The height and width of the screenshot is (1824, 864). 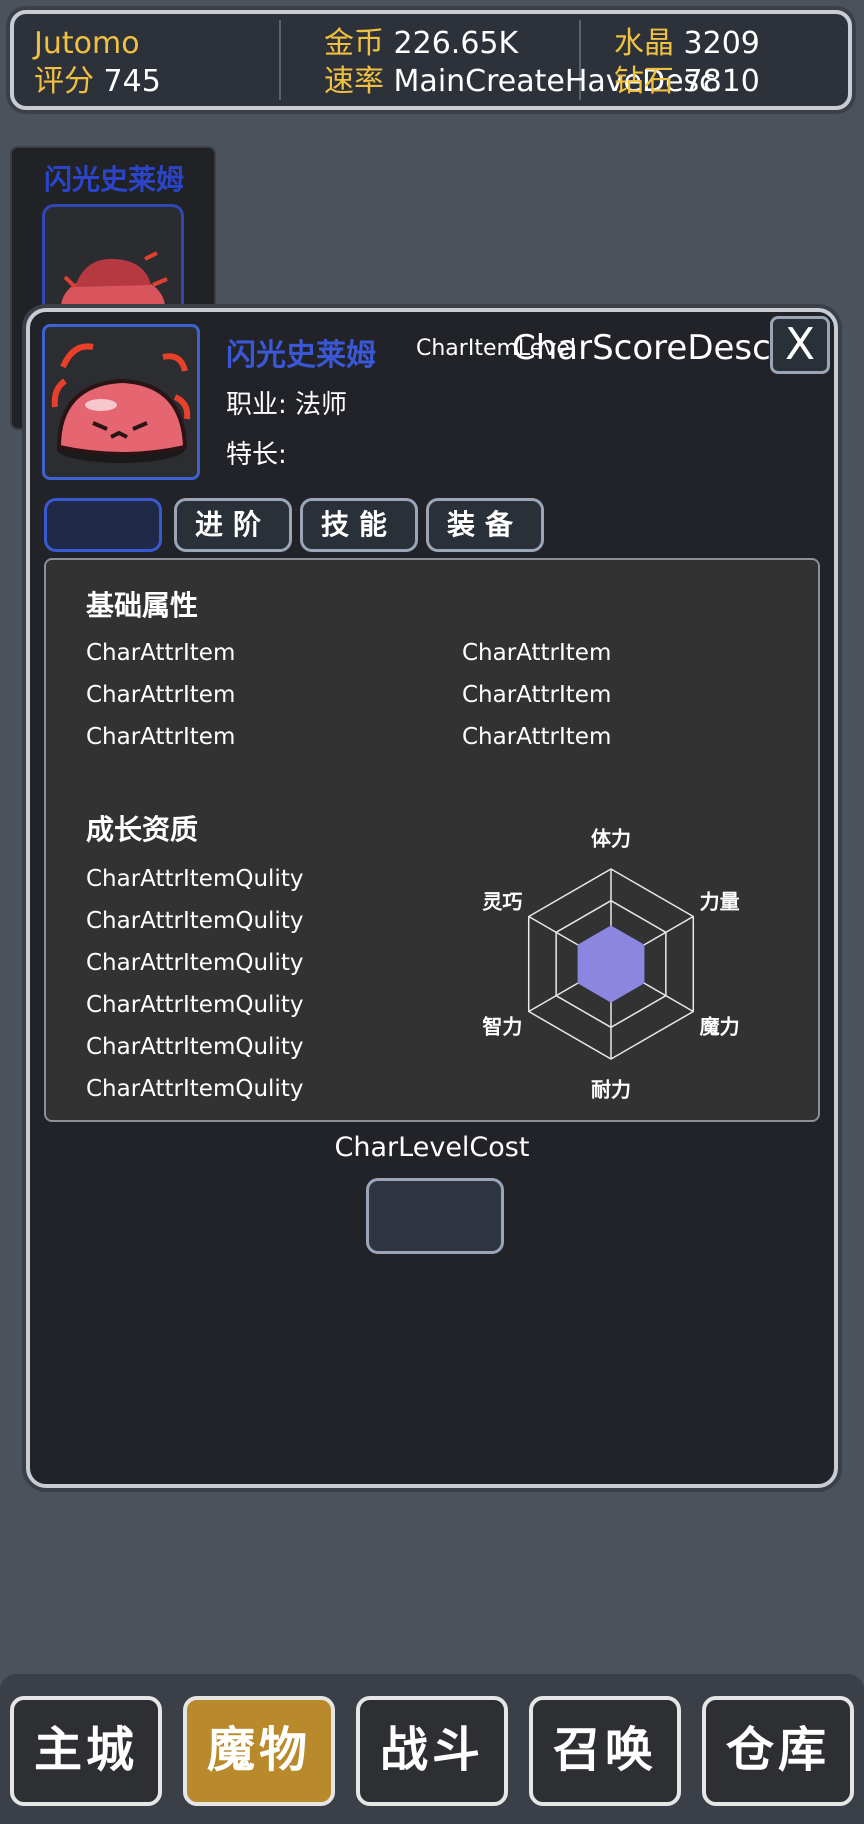 What do you see at coordinates (611, 1089) in the screenshot?
I see `radar-axis-label: 耐力` at bounding box center [611, 1089].